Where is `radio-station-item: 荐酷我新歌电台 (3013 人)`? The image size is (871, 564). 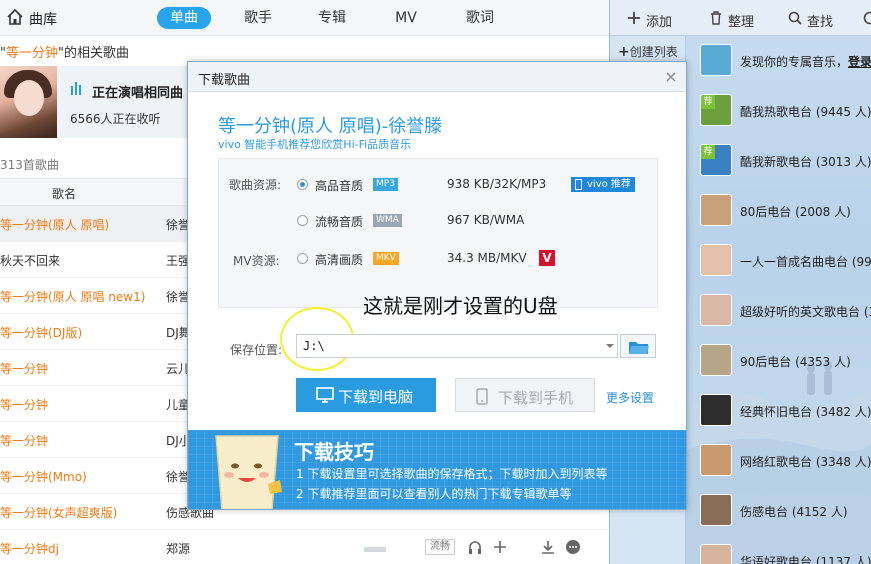 radio-station-item: 荐酷我新歌电台 (3013 人) is located at coordinates (785, 162).